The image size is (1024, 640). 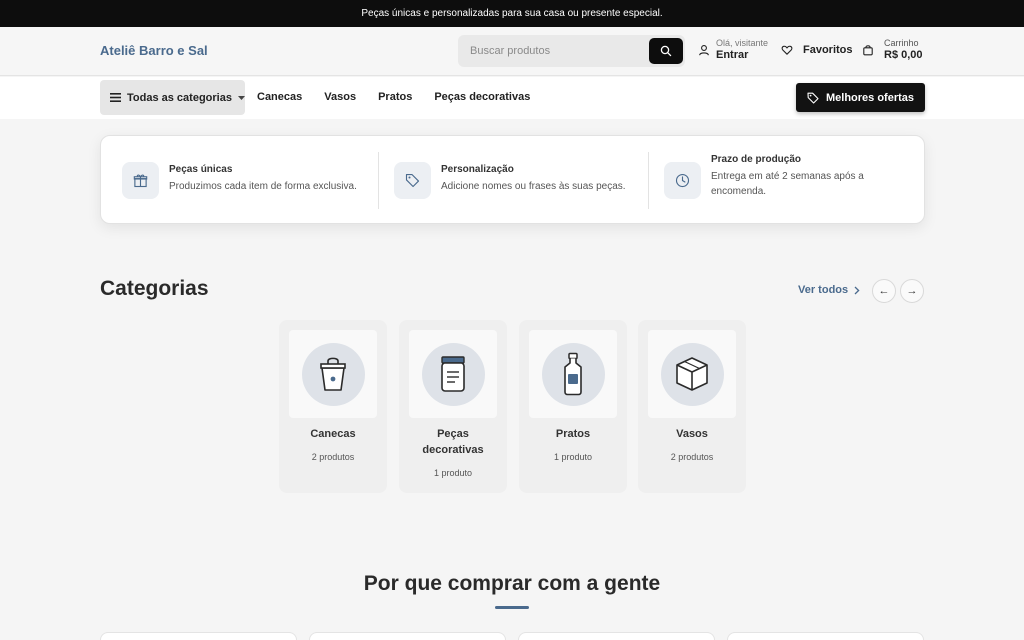 What do you see at coordinates (884, 291) in the screenshot?
I see `carousel-prev-button: ←` at bounding box center [884, 291].